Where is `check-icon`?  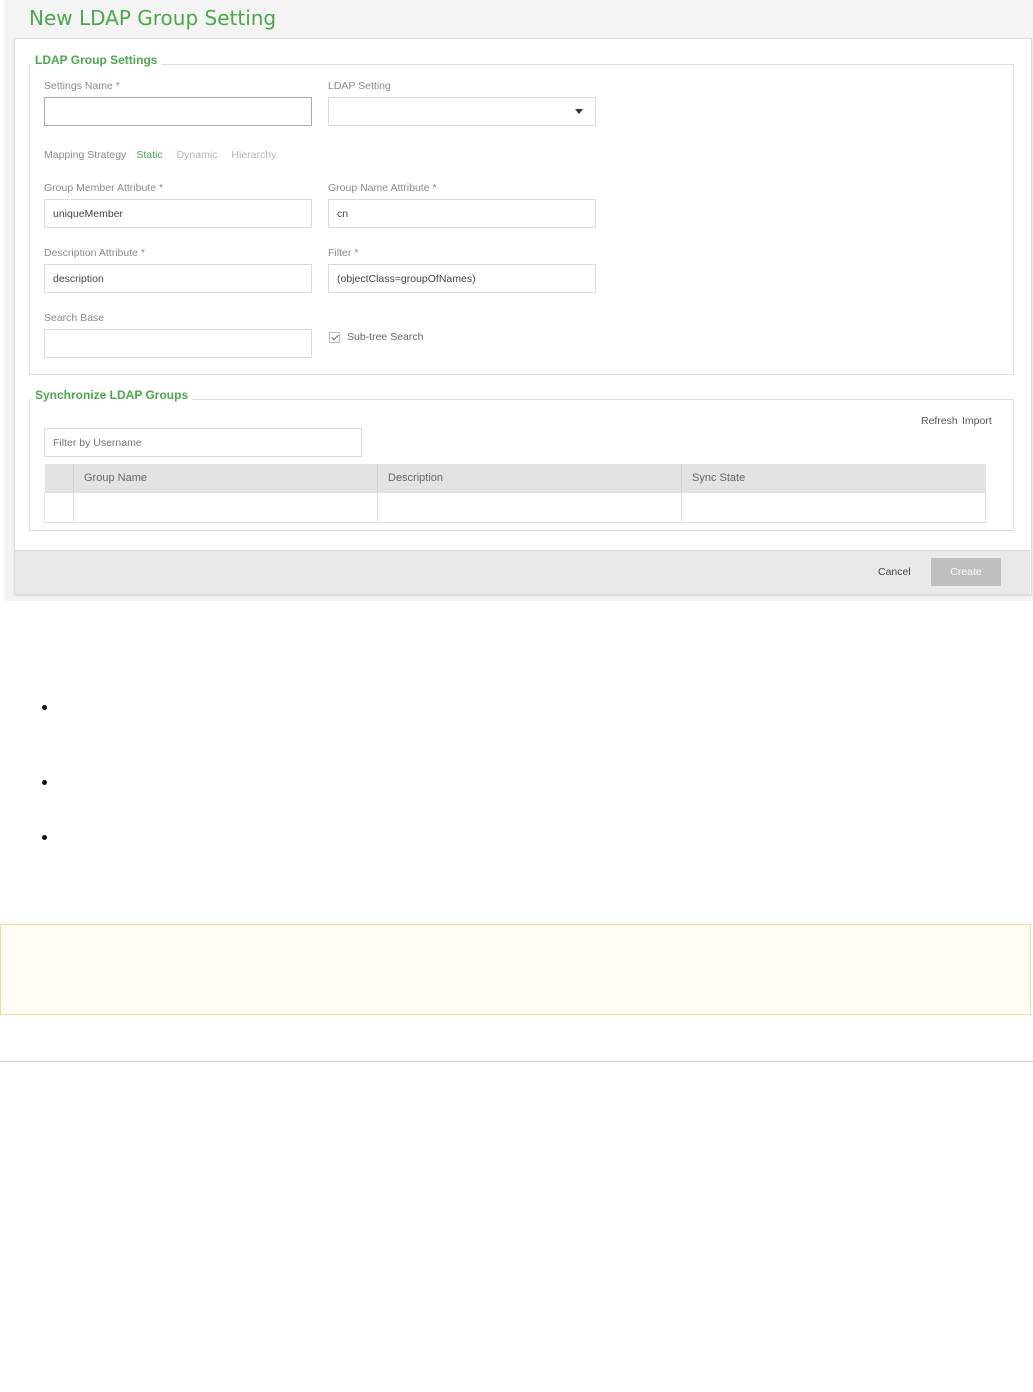 check-icon is located at coordinates (334, 336).